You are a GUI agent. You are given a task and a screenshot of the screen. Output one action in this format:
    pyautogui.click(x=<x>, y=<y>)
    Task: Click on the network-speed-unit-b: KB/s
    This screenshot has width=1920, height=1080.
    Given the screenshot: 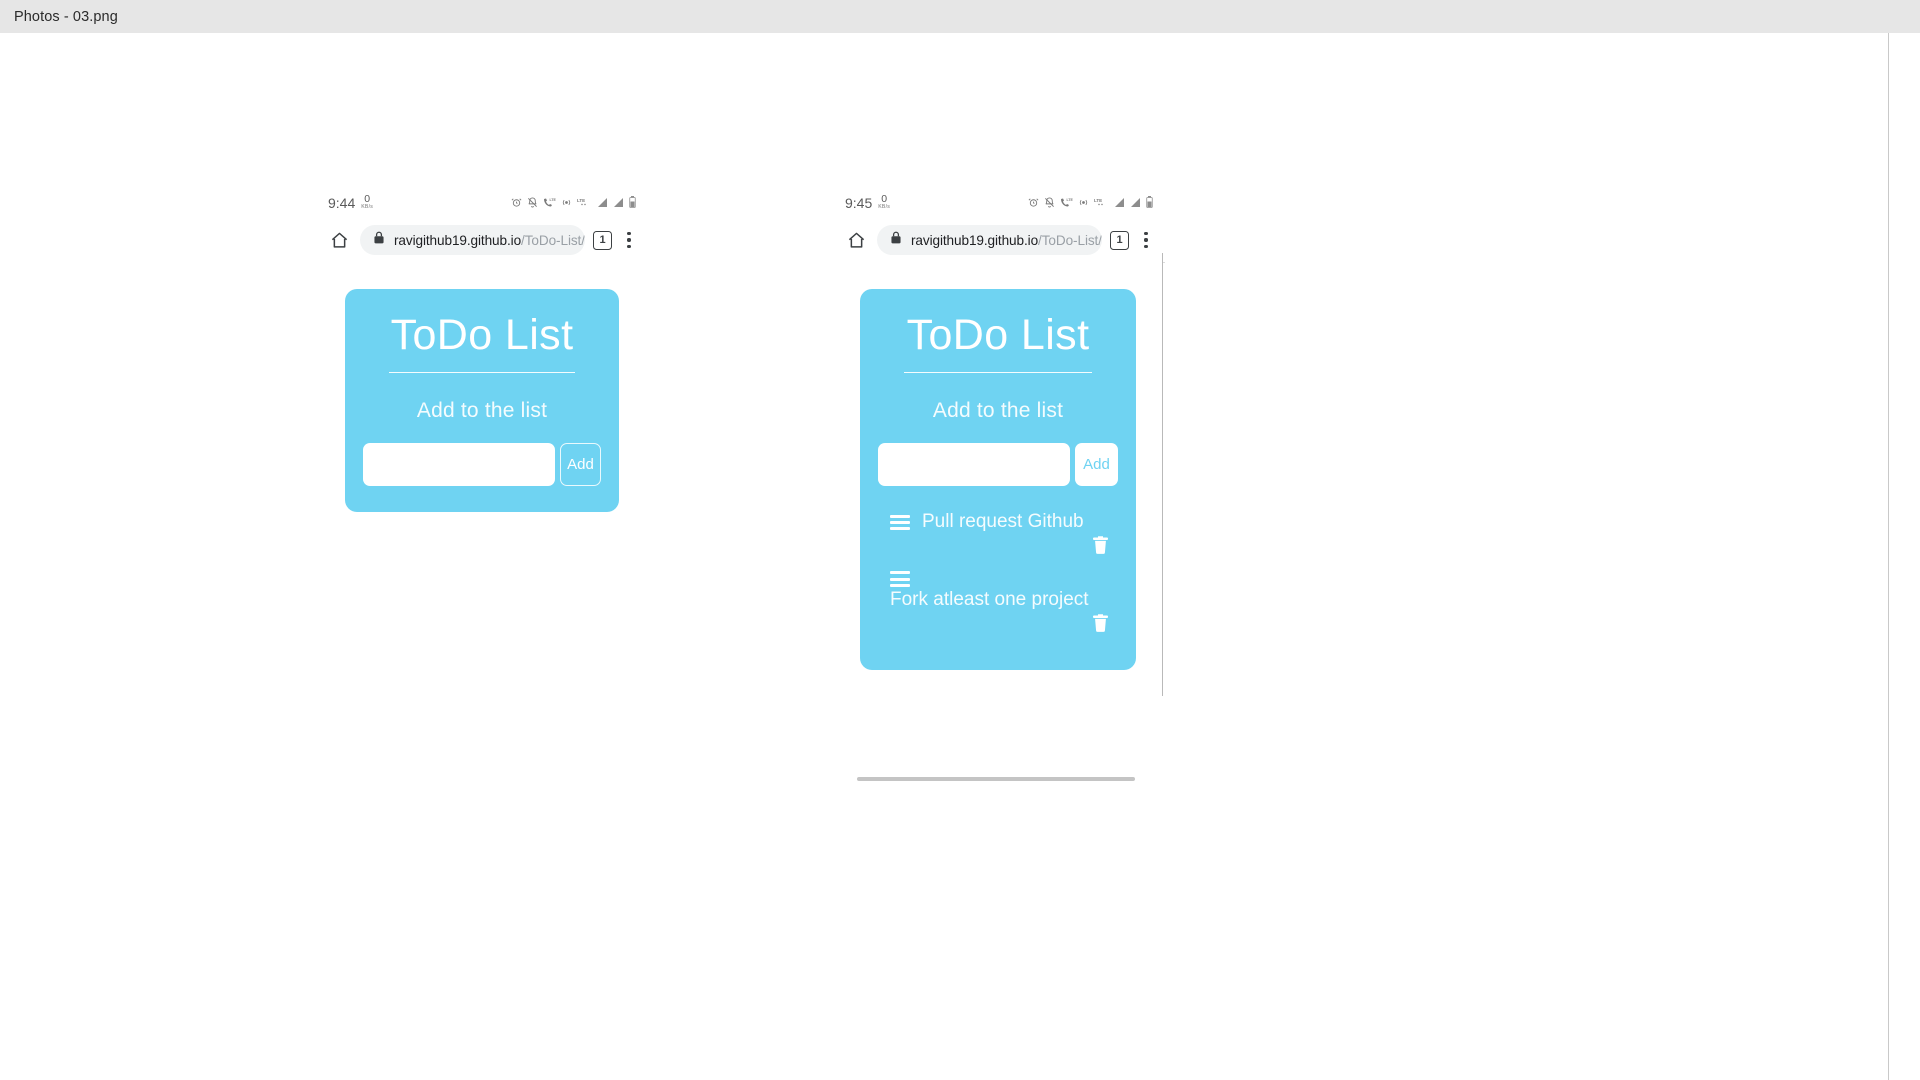 What is the action you would take?
    pyautogui.click(x=884, y=206)
    